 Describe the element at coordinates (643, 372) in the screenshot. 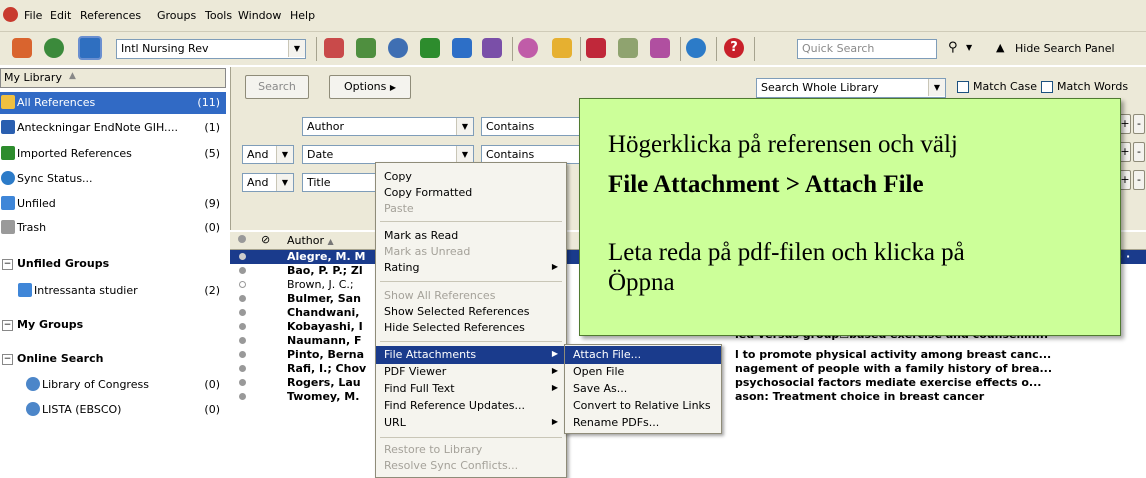

I see `menu-item-open-file: Open File` at that location.